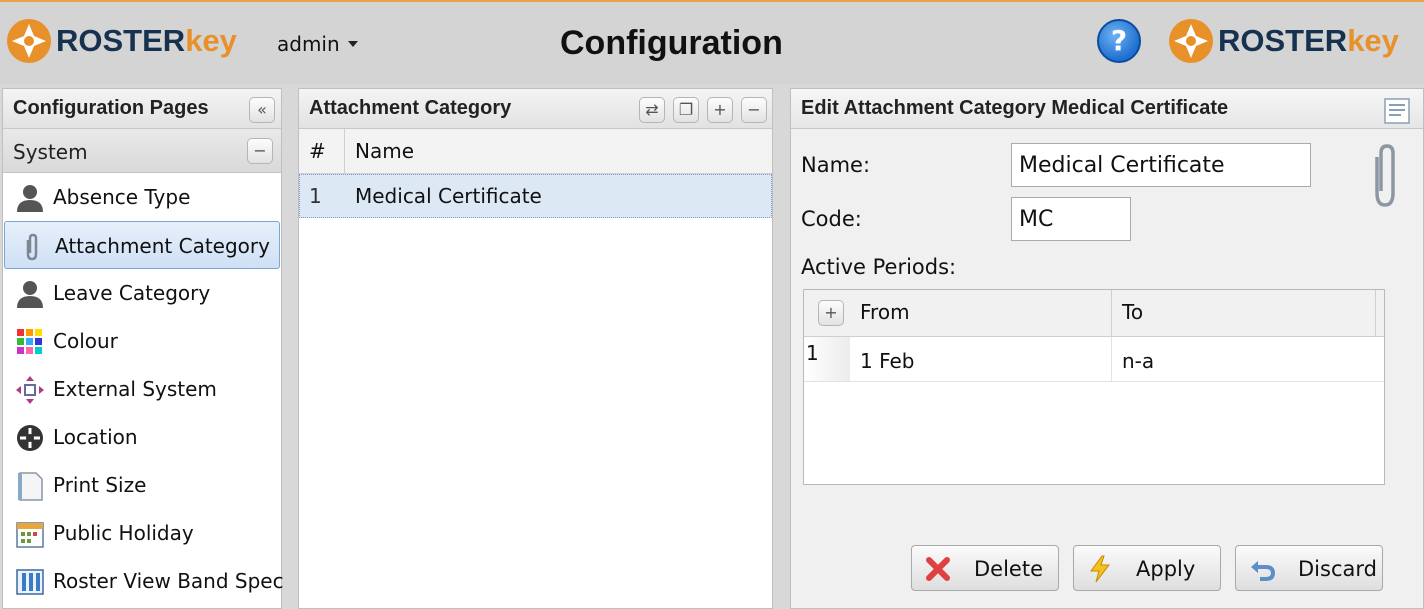 The image size is (1424, 609). What do you see at coordinates (1008, 569) in the screenshot?
I see `delete-button-label: Delete` at bounding box center [1008, 569].